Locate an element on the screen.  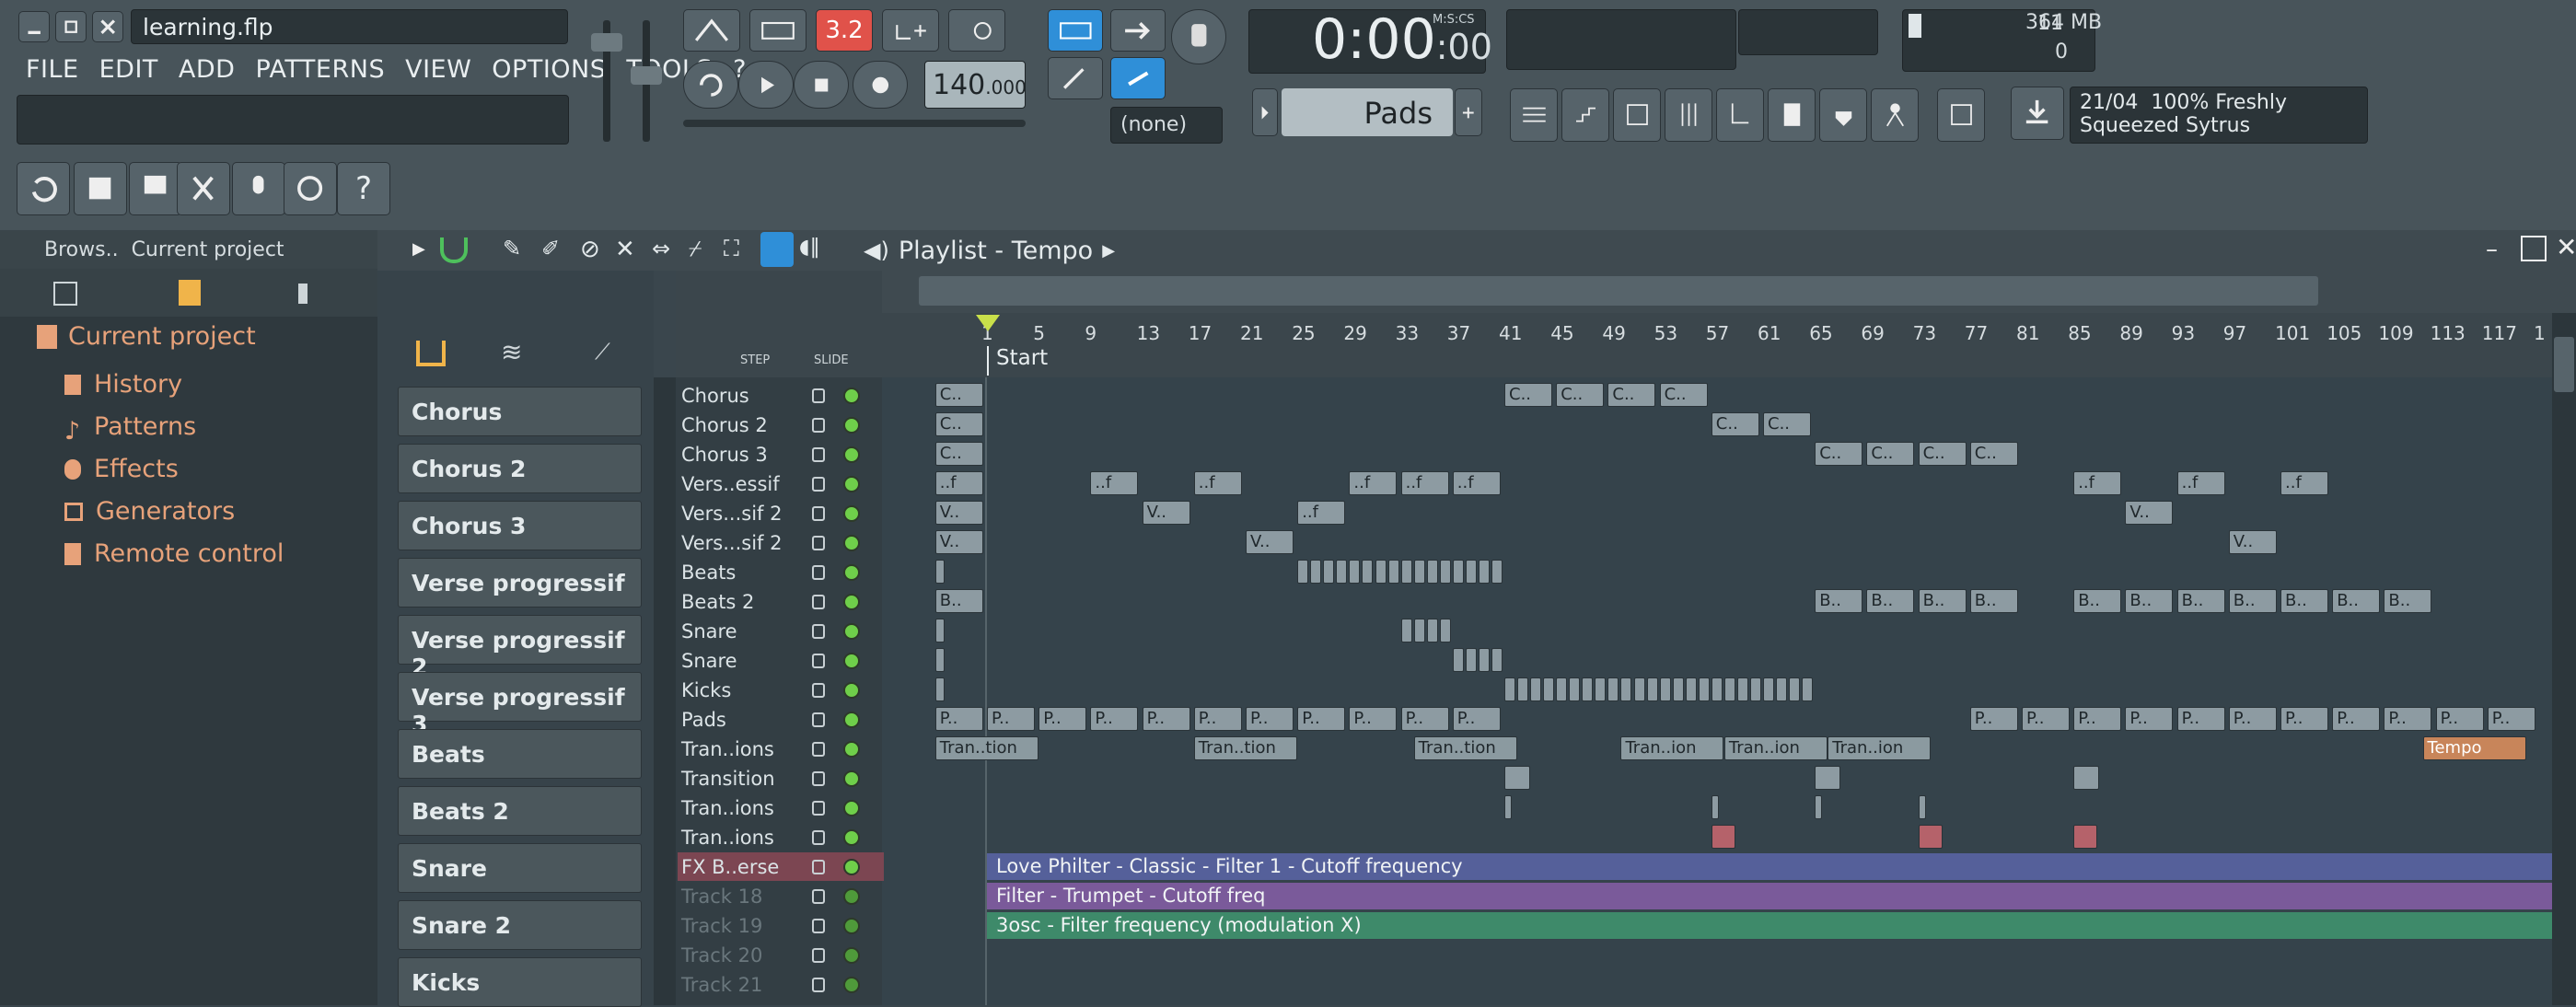
save-icon is located at coordinates (100, 189).